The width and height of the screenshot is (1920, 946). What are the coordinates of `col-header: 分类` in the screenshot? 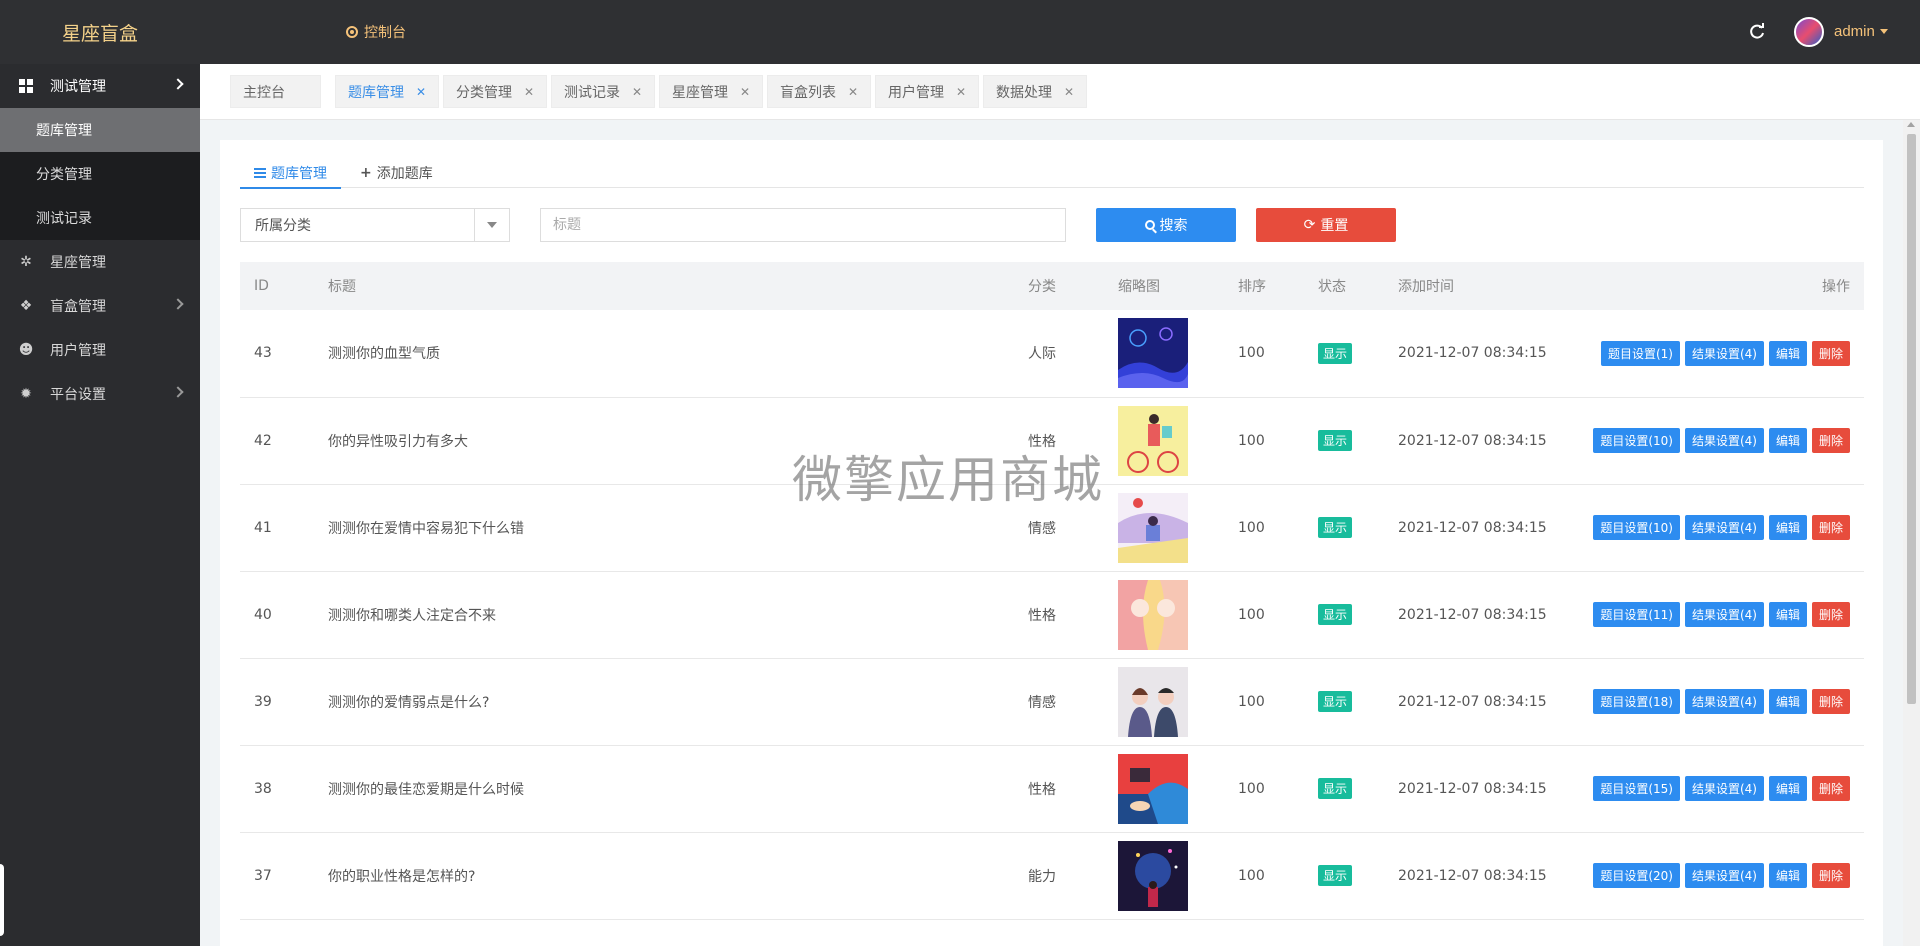 It's located at (1059, 286).